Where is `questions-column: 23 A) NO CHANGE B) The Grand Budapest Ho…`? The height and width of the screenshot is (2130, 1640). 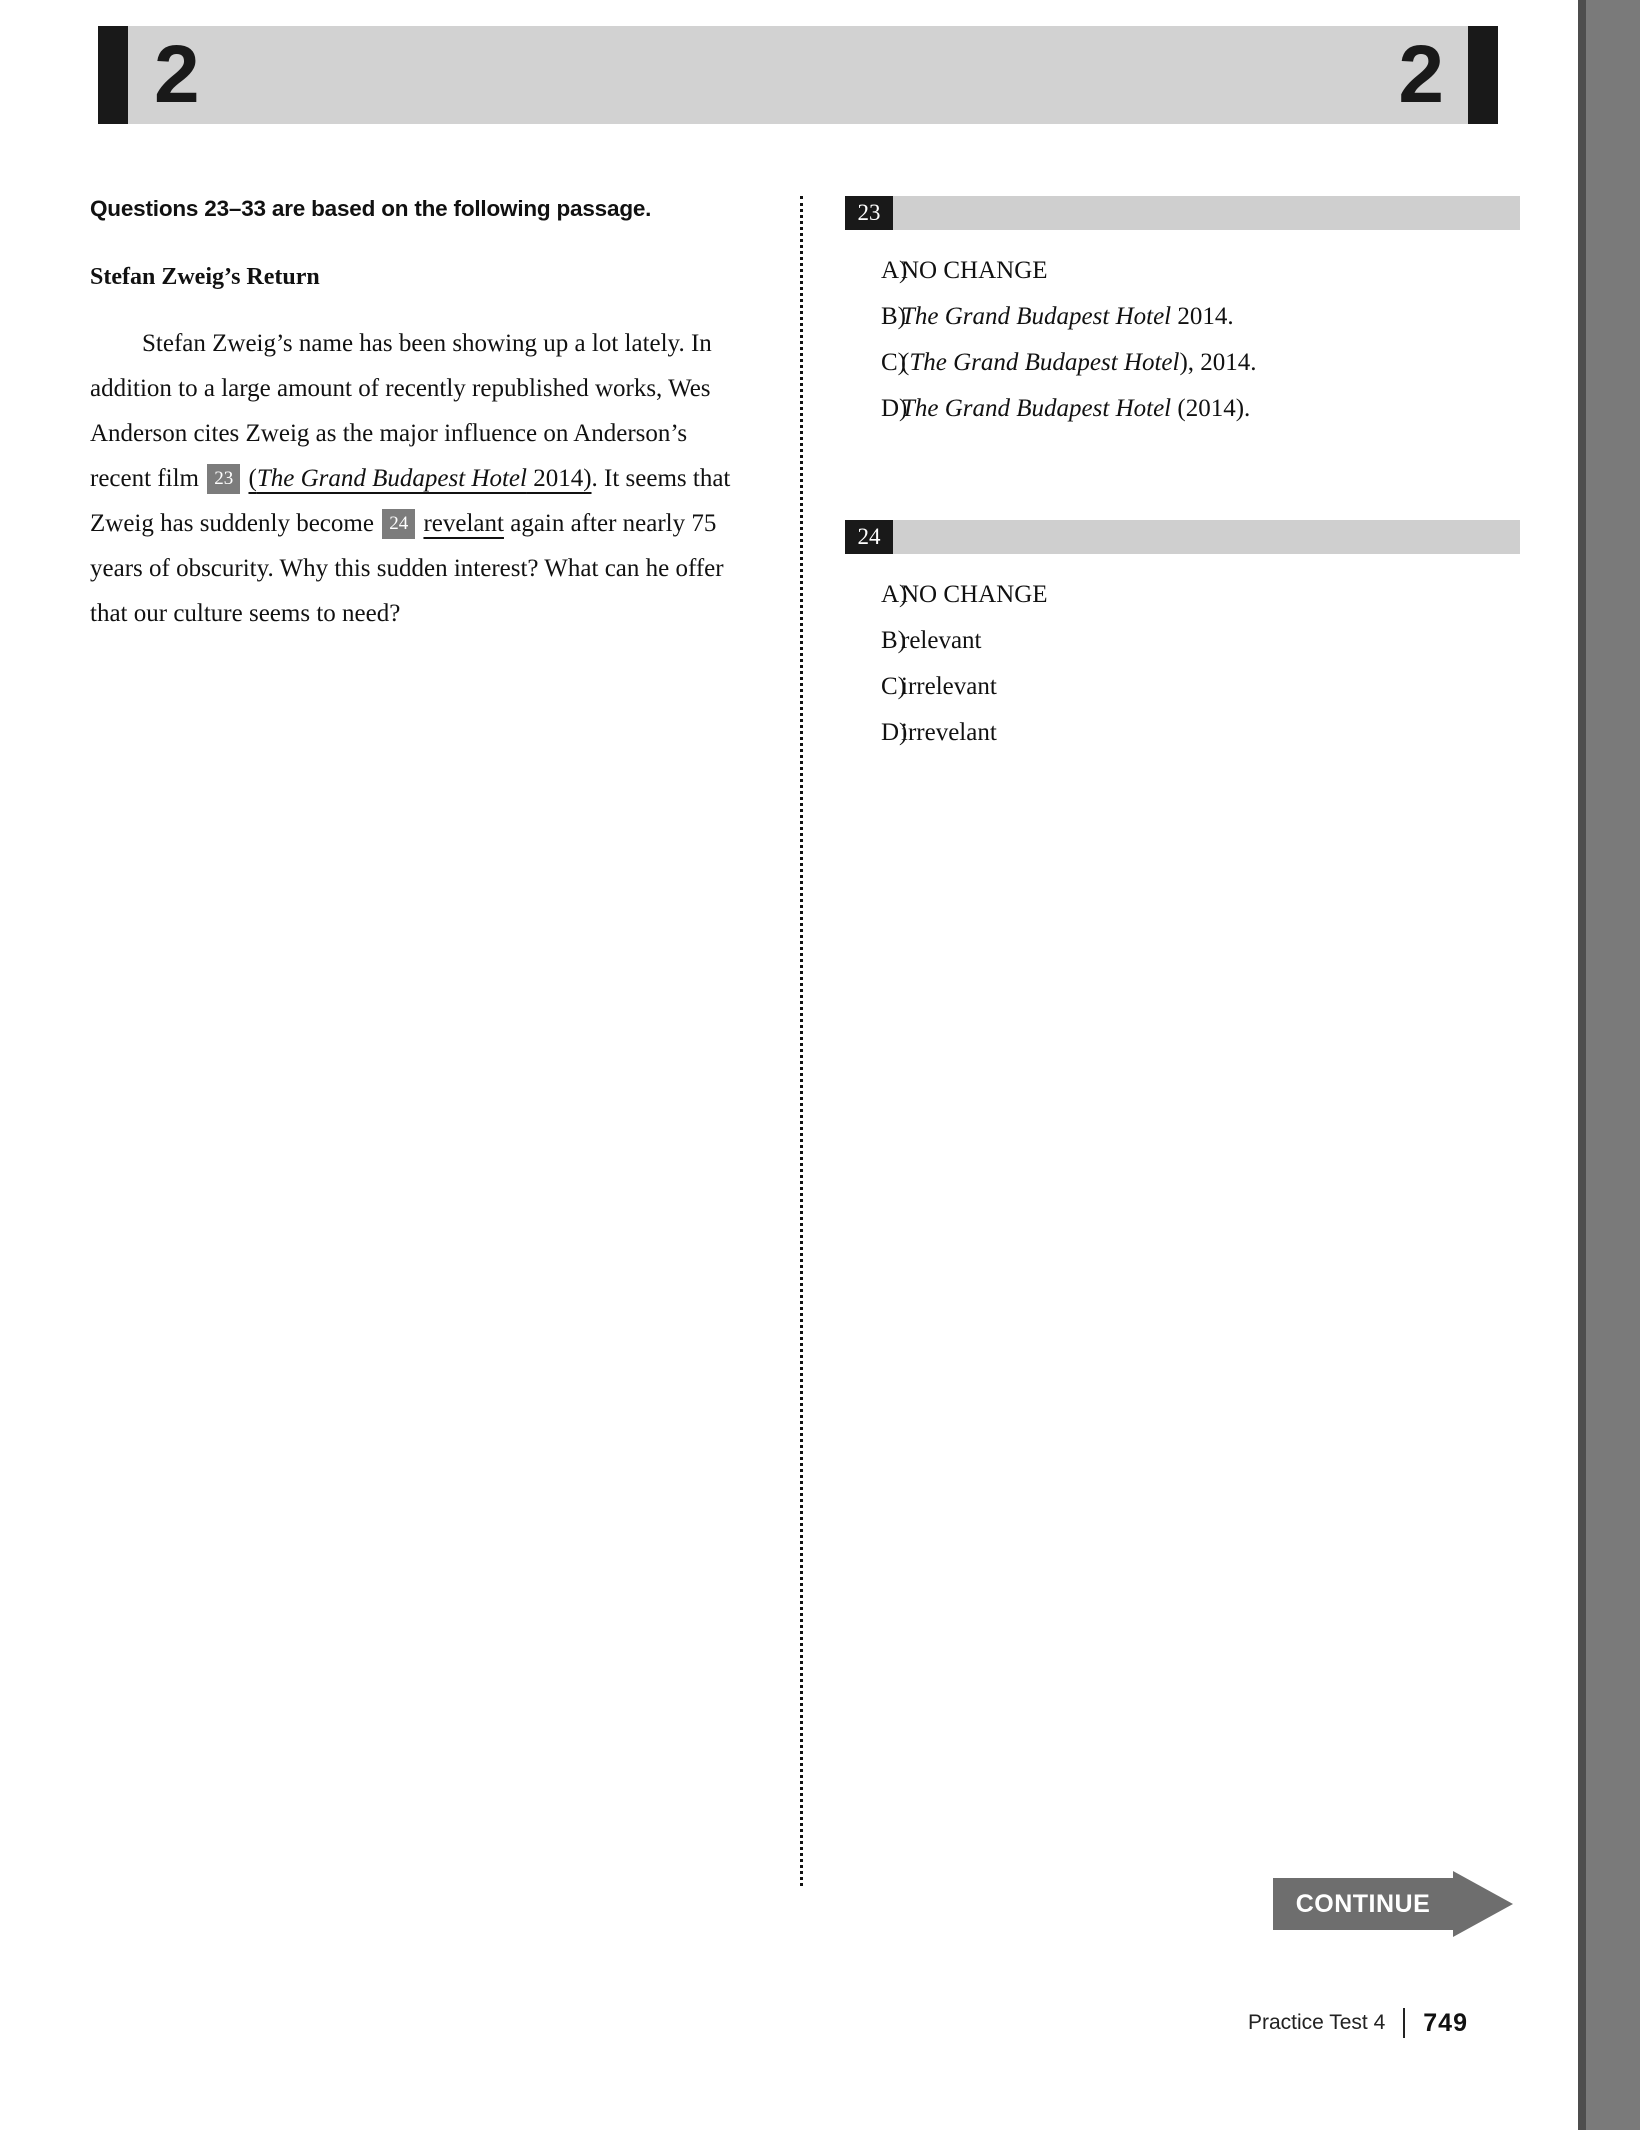
questions-column: 23 A) NO CHANGE B) The Grand Budapest Ho… is located at coordinates (1182, 520).